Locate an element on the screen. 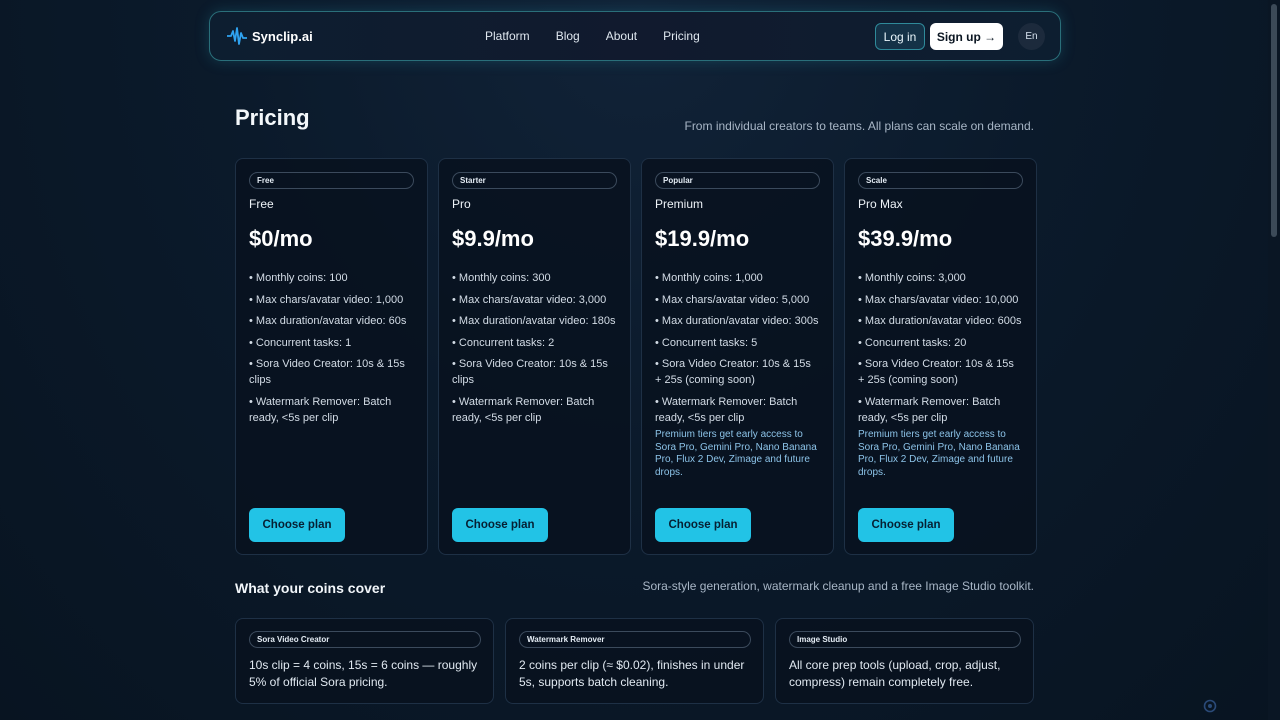 The image size is (1280, 720). recaptcha-icon is located at coordinates (1210, 706).